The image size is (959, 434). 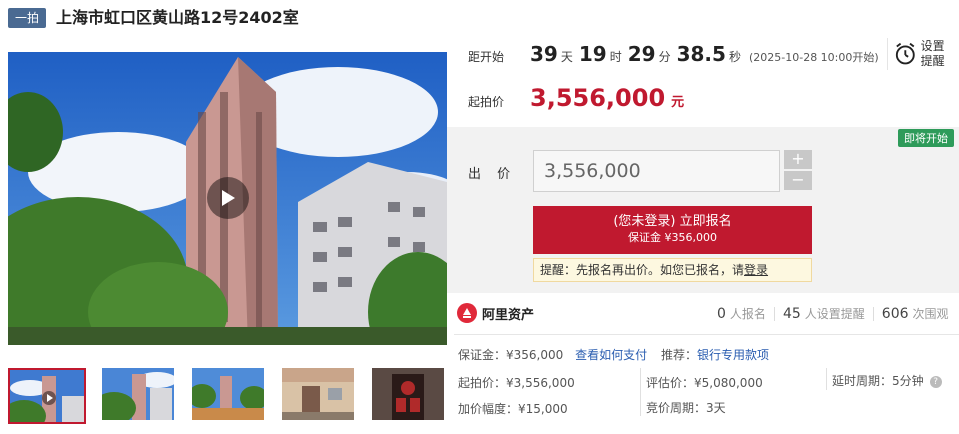 I want to click on brand-name: 阿里资产, so click(x=508, y=315).